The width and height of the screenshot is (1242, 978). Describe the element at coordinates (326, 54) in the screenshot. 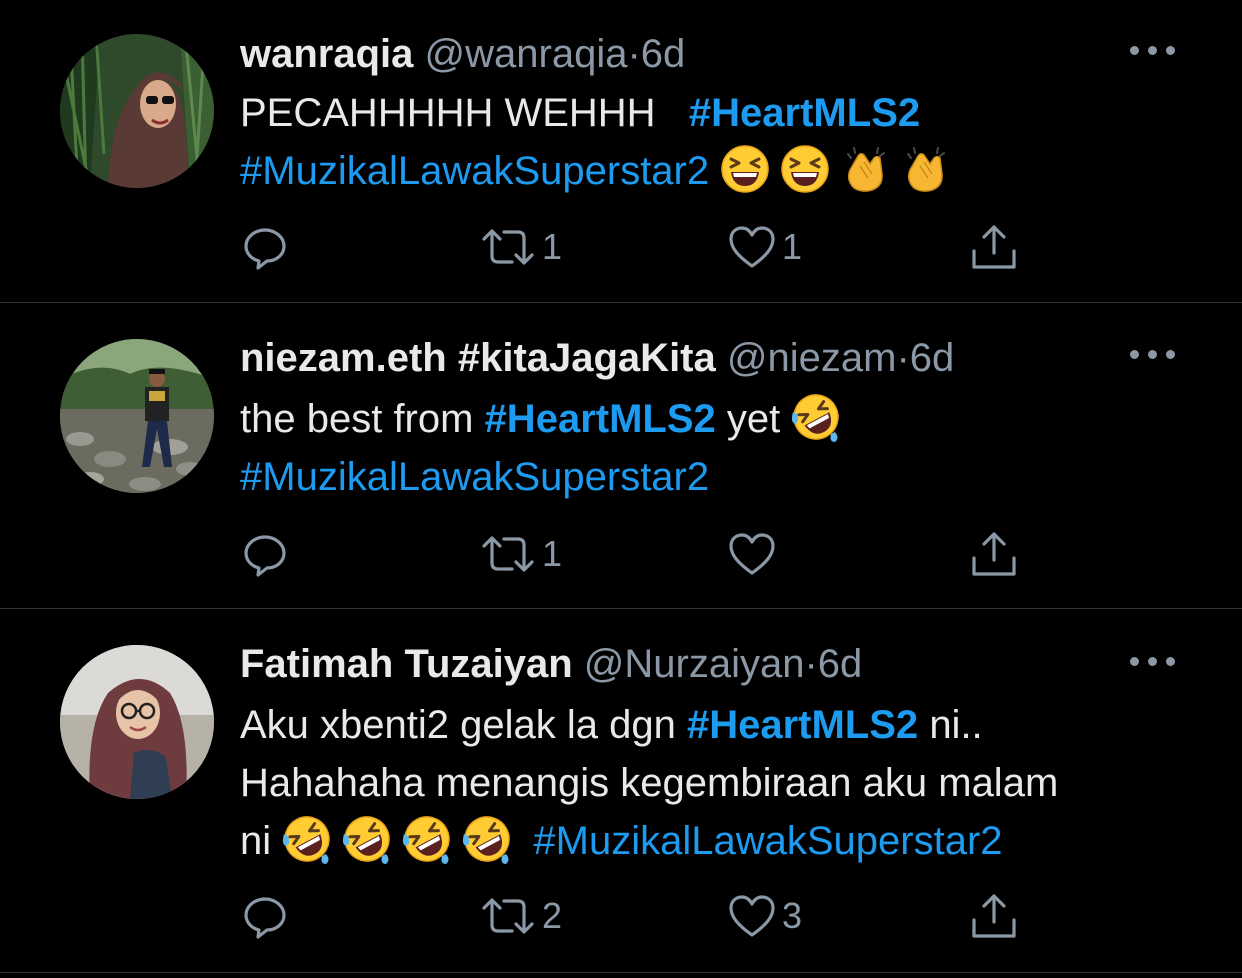

I see `author-name: wanraqia` at that location.